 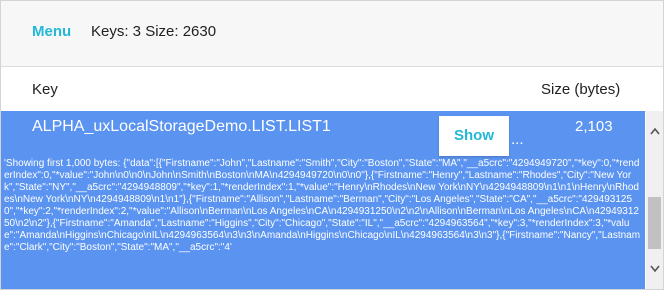 What do you see at coordinates (181, 126) in the screenshot?
I see `row-key: ALPHA_uxLocalStorageDemo.LIST.LIST1` at bounding box center [181, 126].